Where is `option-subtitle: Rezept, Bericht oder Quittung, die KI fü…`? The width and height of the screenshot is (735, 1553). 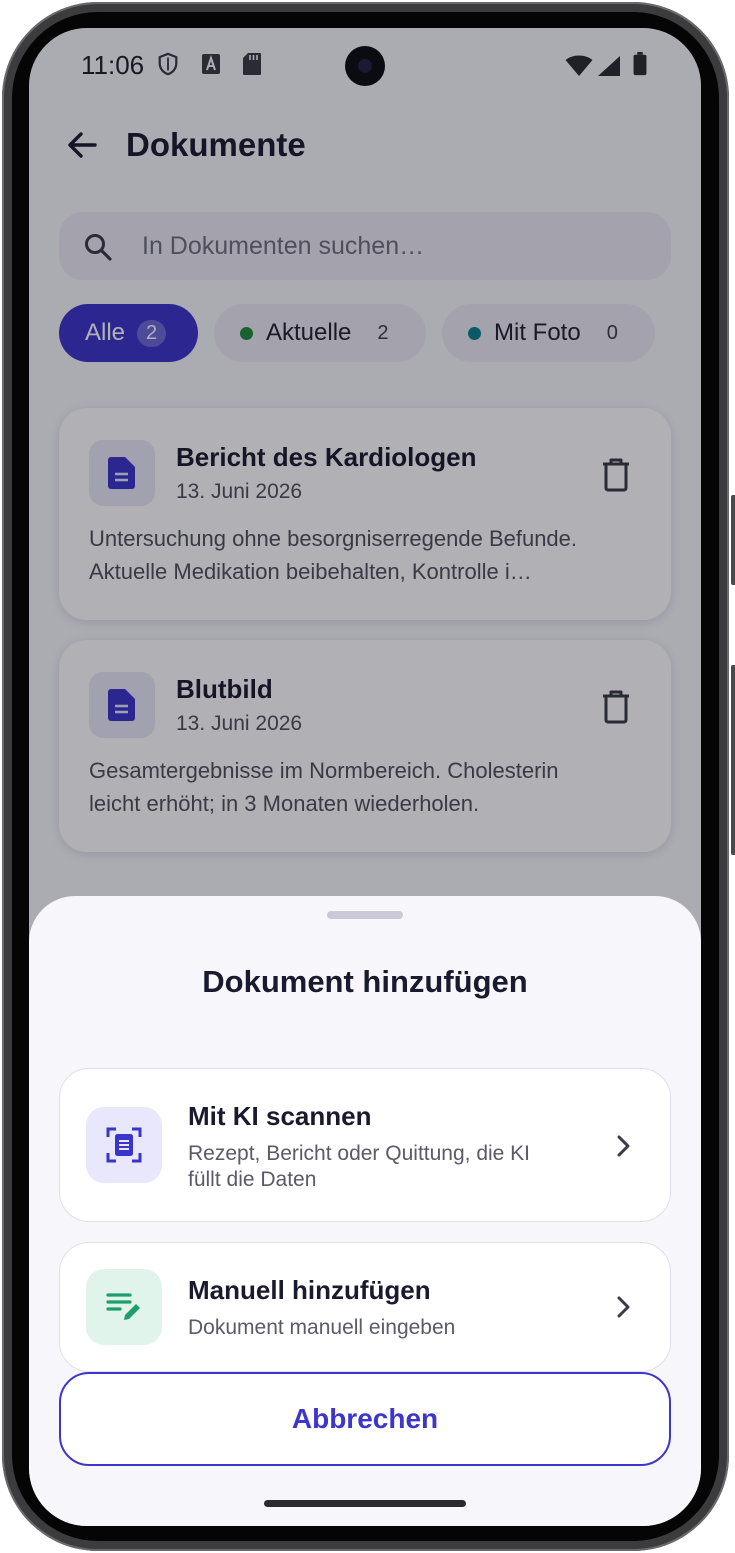 option-subtitle: Rezept, Bericht oder Quittung, die KI fü… is located at coordinates (378, 1167).